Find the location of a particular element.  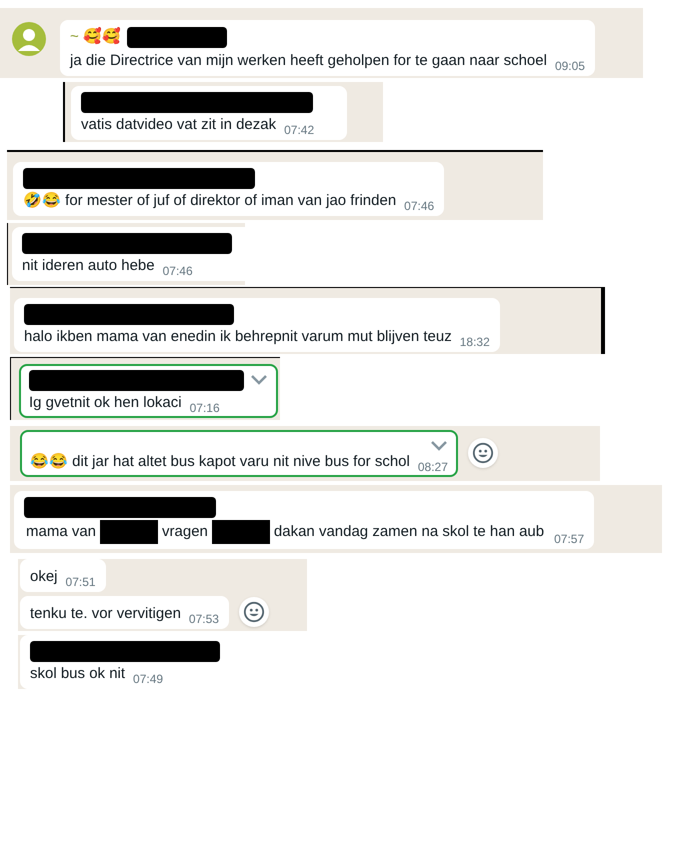

message-text: okej is located at coordinates (44, 576).